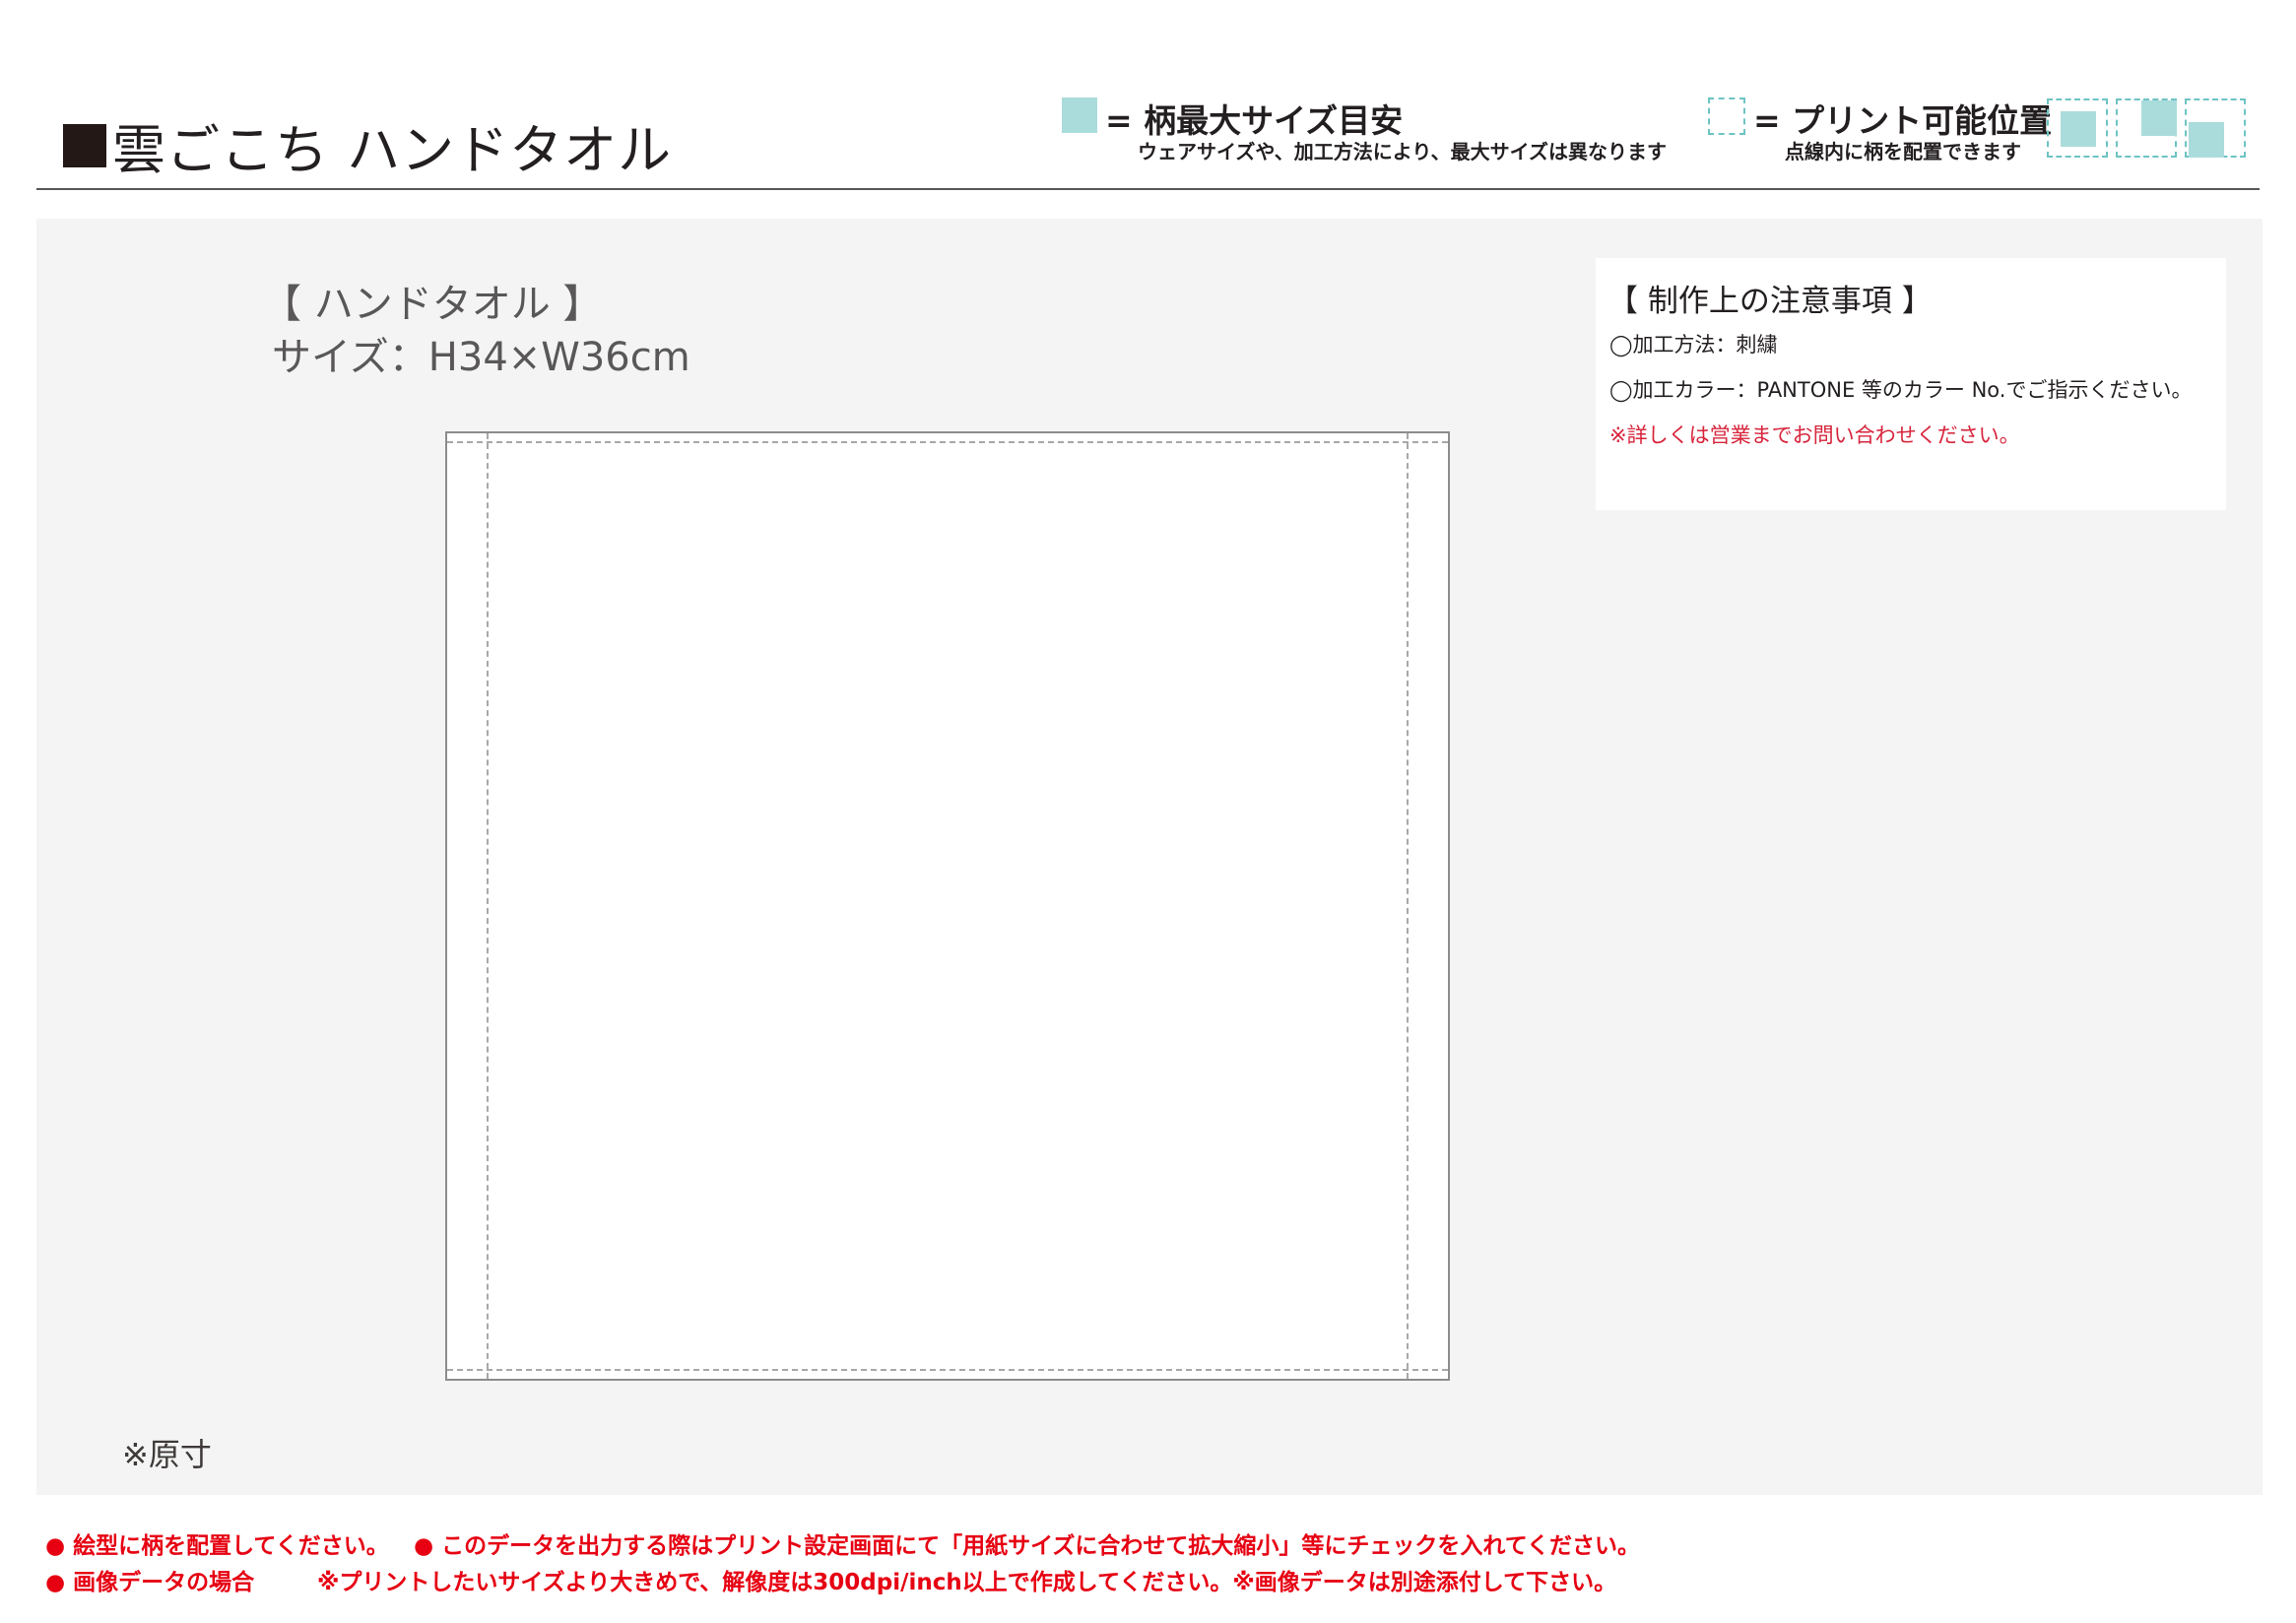 This screenshot has width=2296, height=1623. What do you see at coordinates (1903, 151) in the screenshot?
I see `print-area-legend-note: 点線内に柄を配置できます` at bounding box center [1903, 151].